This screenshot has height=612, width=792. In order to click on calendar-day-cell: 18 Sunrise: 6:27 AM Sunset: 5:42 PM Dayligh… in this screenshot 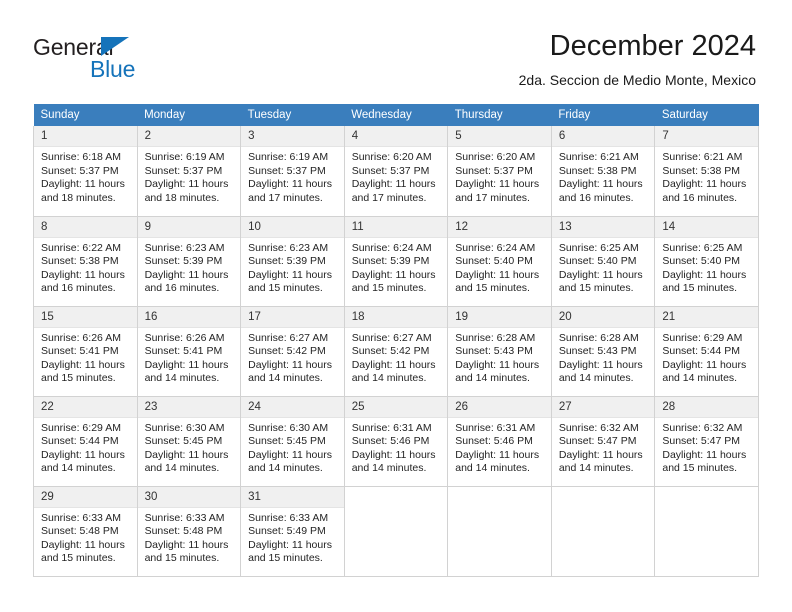, I will do `click(396, 351)`.